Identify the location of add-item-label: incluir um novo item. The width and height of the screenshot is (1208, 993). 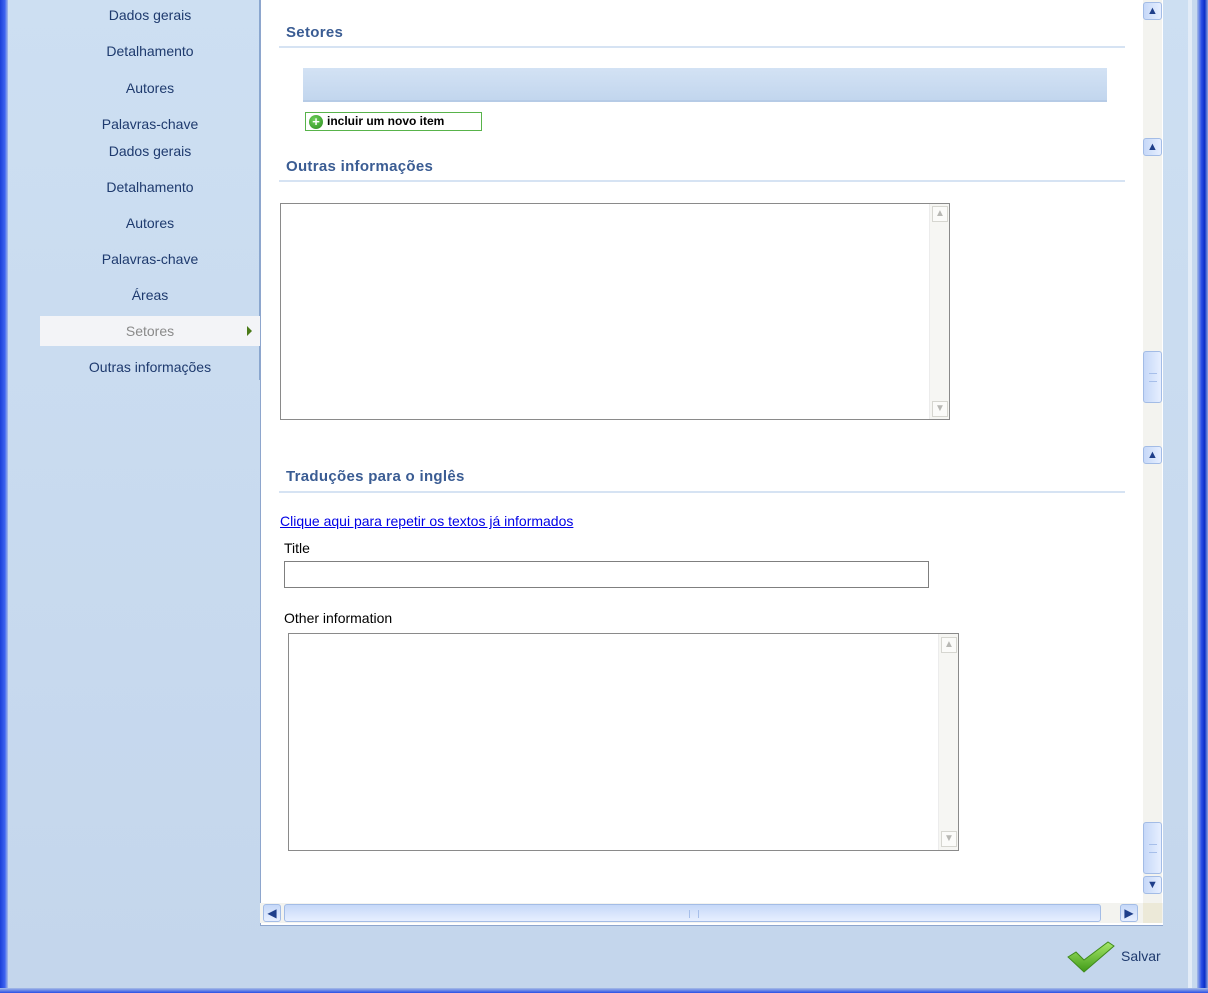
(386, 121).